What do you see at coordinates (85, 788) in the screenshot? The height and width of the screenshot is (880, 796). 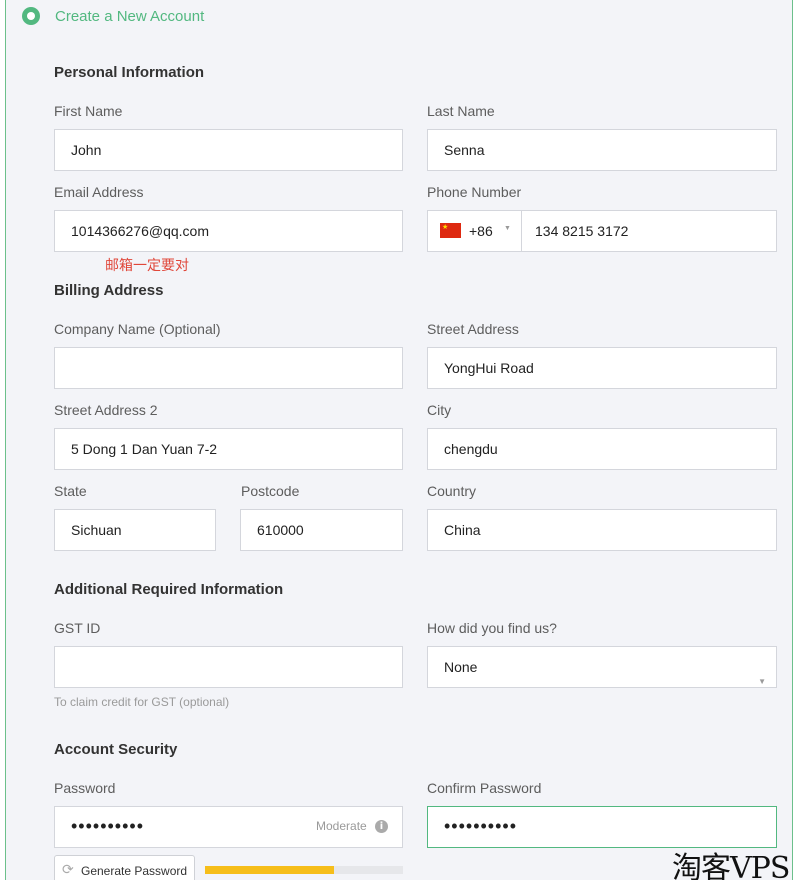 I see `password-label: Password` at bounding box center [85, 788].